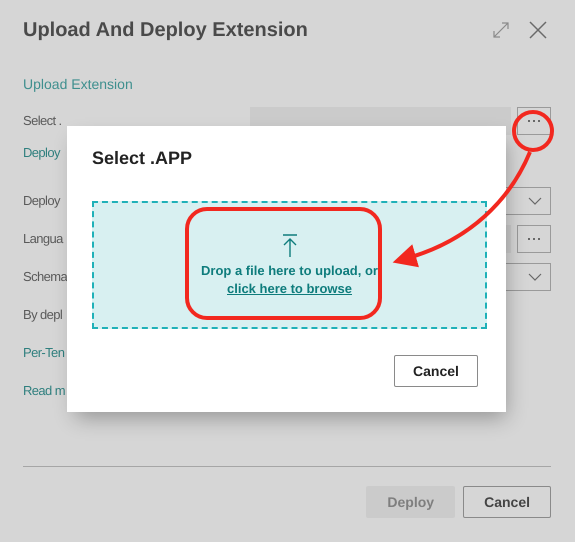 The height and width of the screenshot is (542, 575). I want to click on action-link: Read m, so click(44, 390).